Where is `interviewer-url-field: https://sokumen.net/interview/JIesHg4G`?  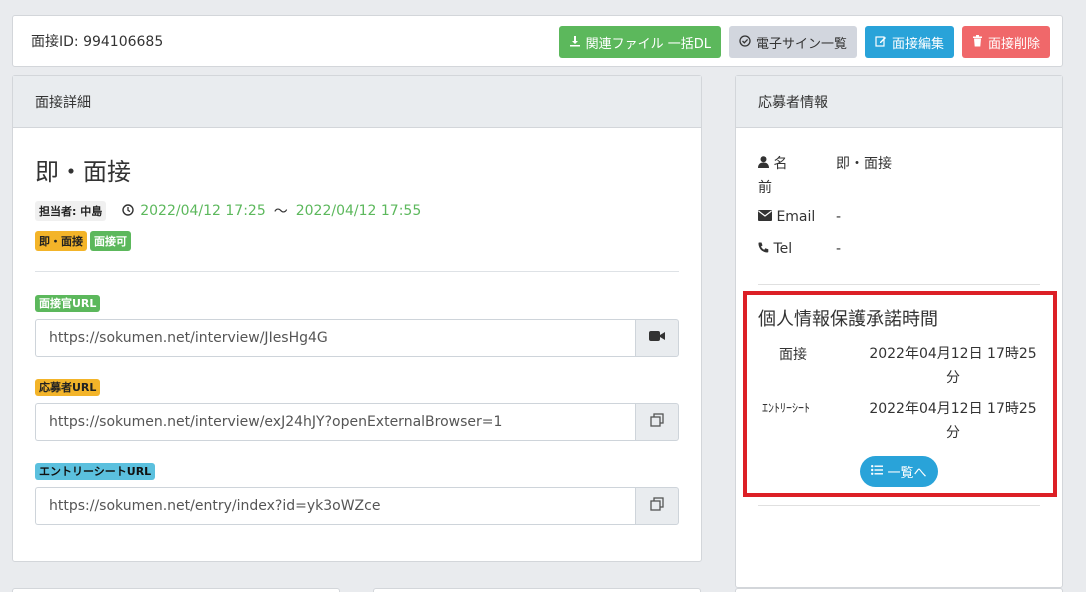 interviewer-url-field: https://sokumen.net/interview/JIesHg4G is located at coordinates (335, 338).